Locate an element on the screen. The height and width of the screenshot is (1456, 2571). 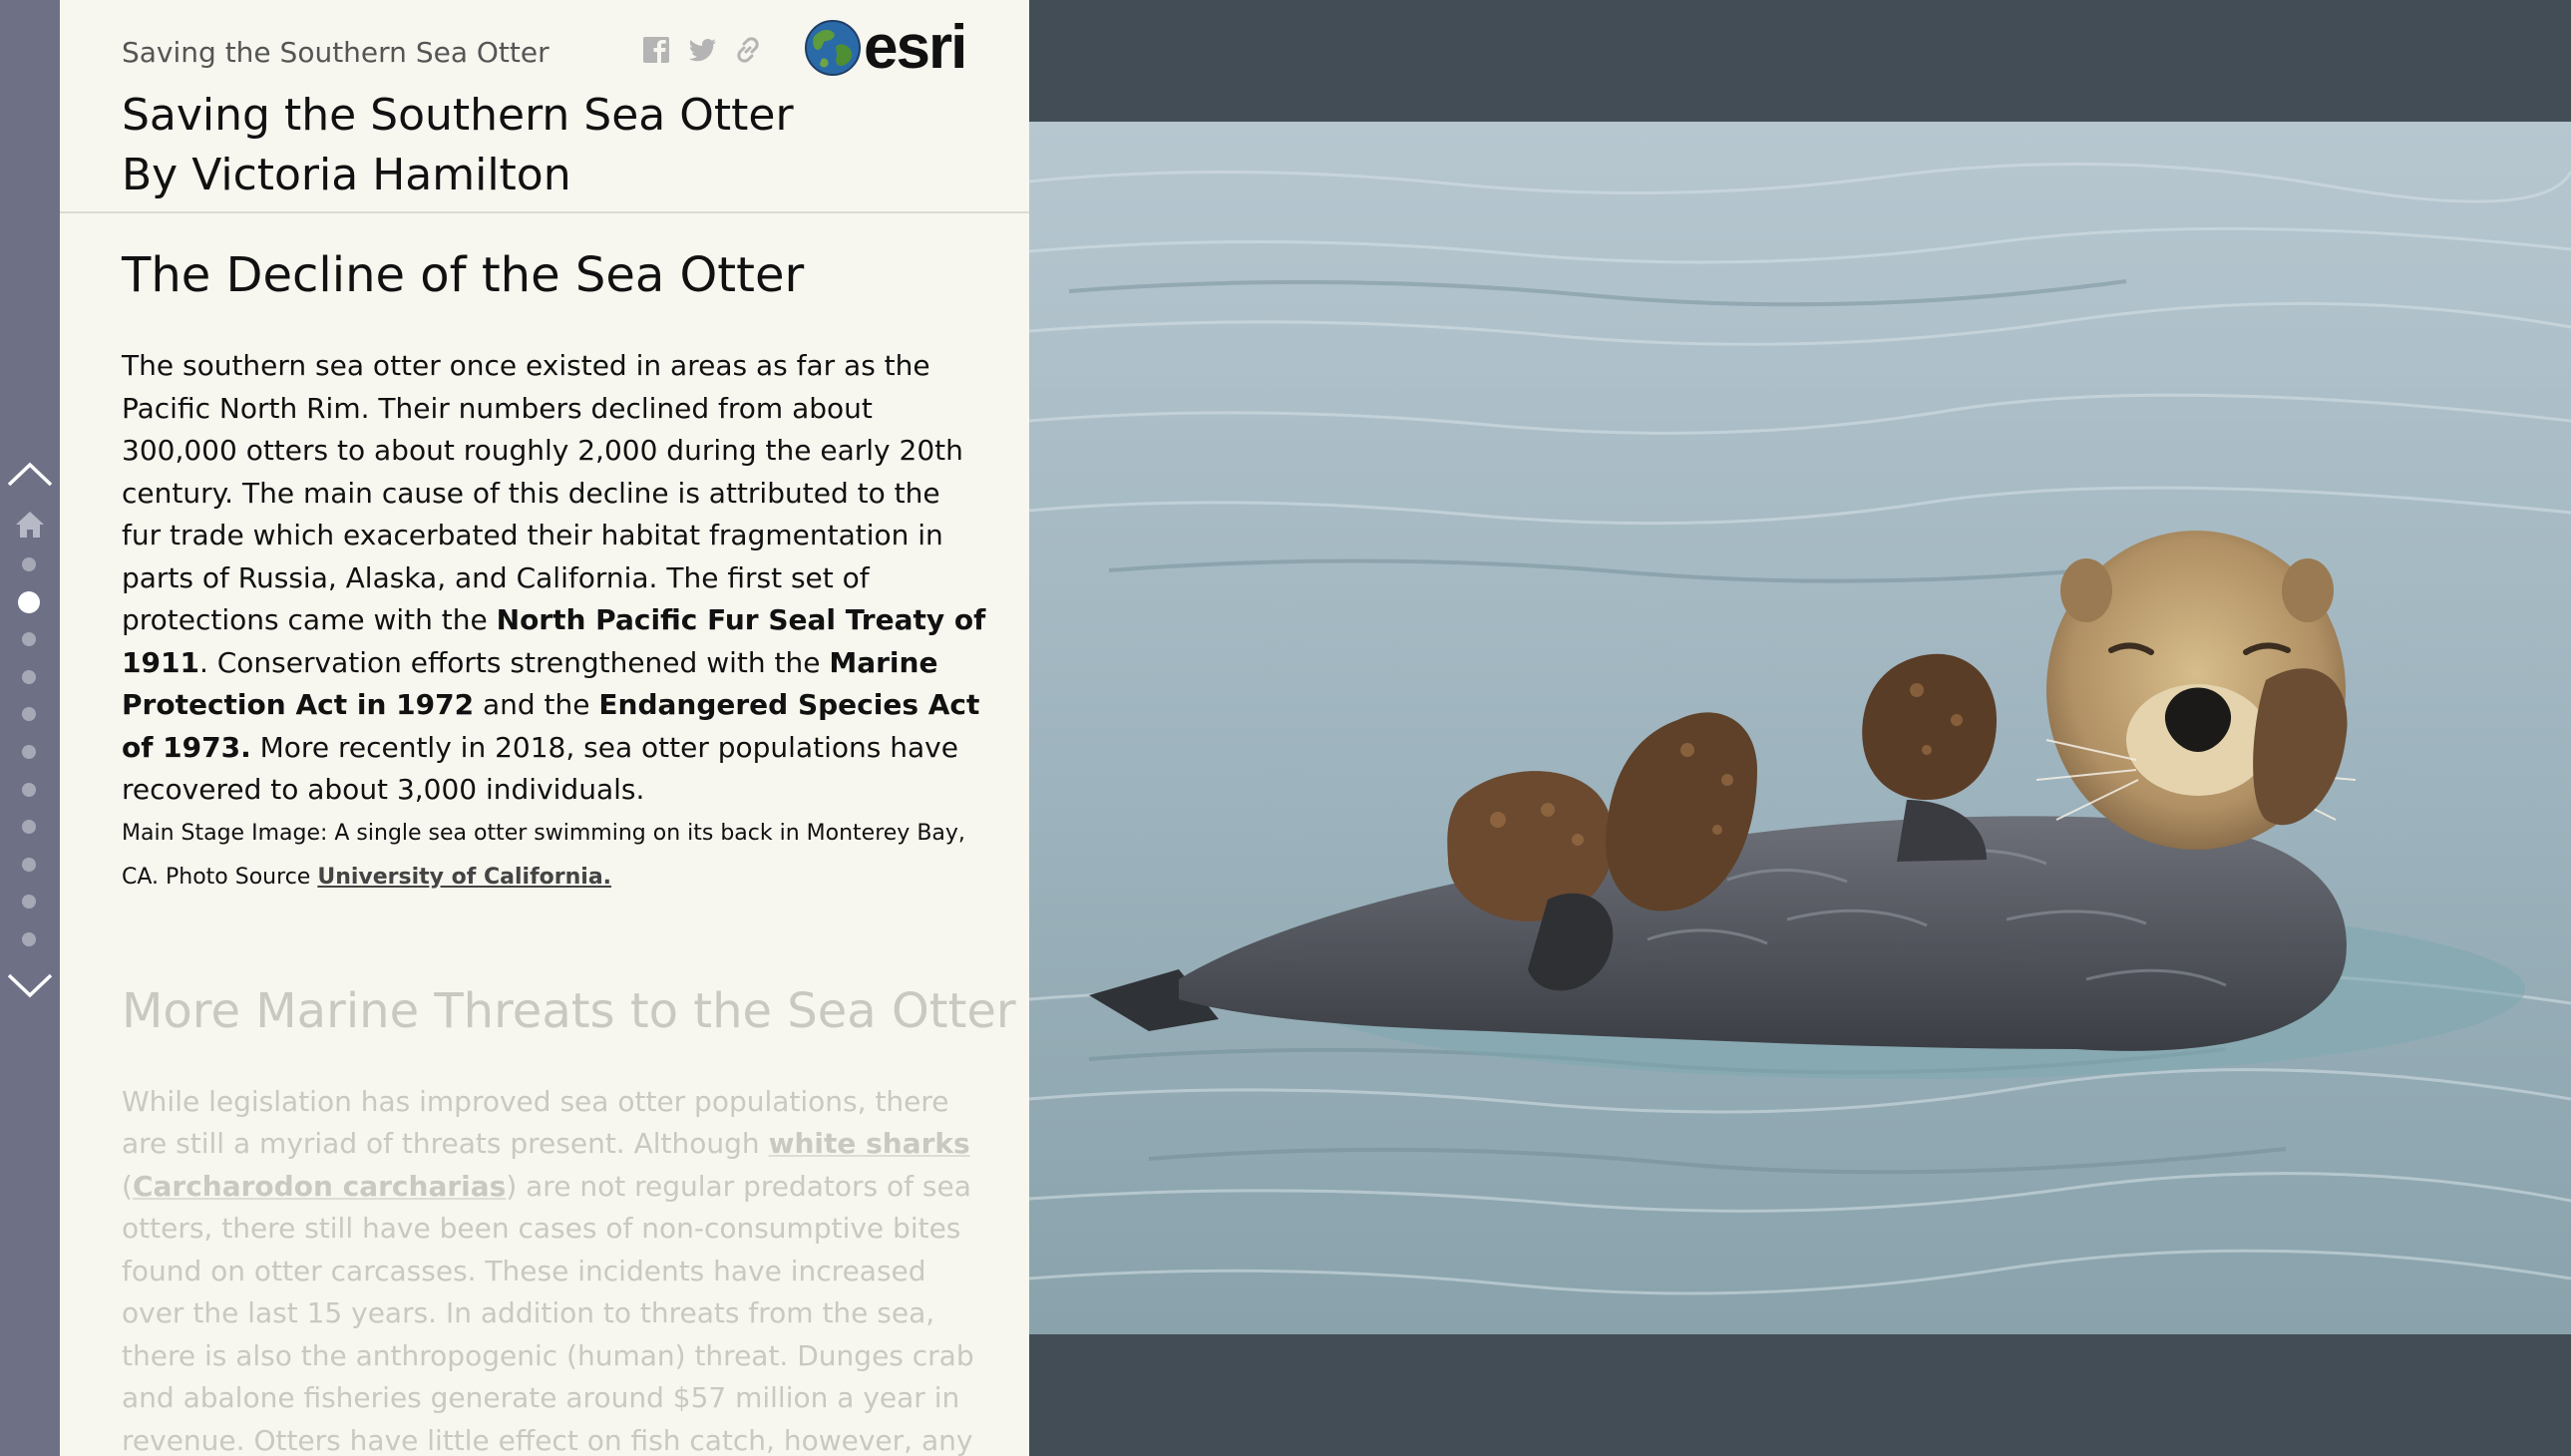
chevron-up-icon is located at coordinates (30, 475).